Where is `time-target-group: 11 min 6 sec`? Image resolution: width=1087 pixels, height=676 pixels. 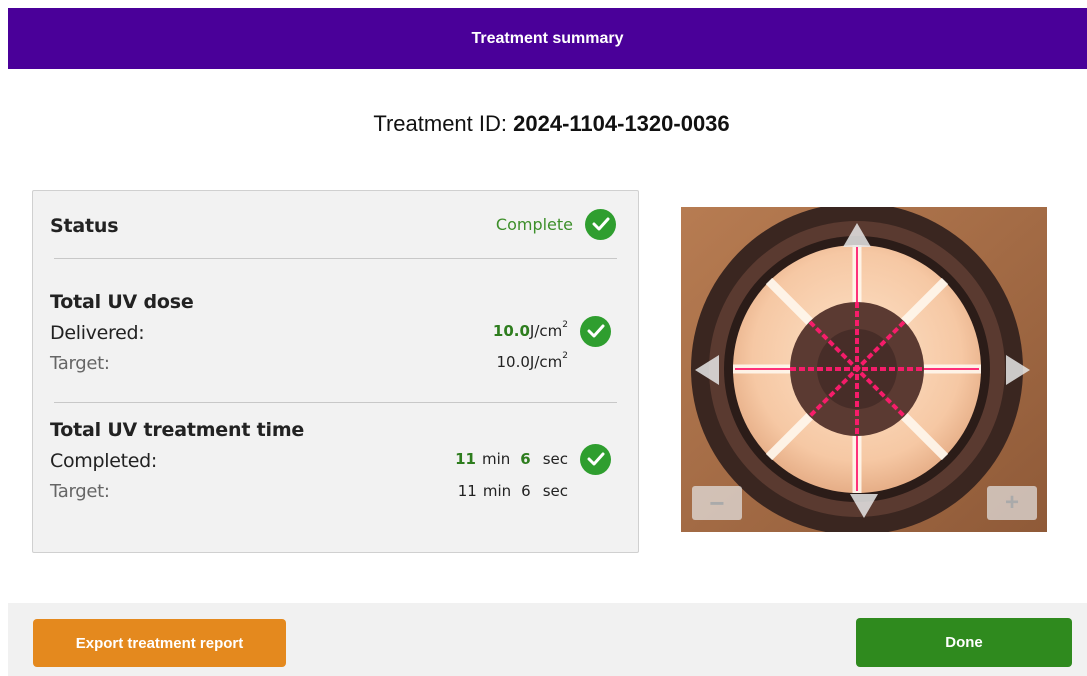 time-target-group: 11 min 6 sec is located at coordinates (510, 491).